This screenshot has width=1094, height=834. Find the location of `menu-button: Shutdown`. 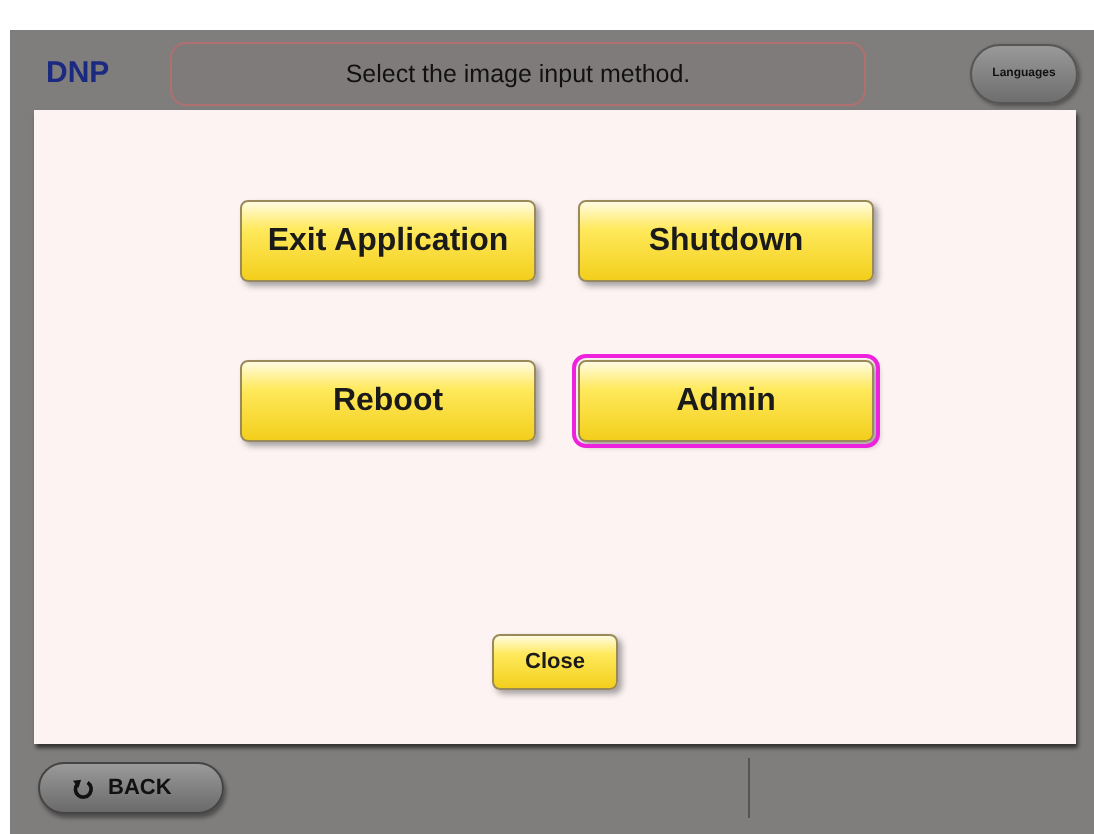

menu-button: Shutdown is located at coordinates (726, 241).